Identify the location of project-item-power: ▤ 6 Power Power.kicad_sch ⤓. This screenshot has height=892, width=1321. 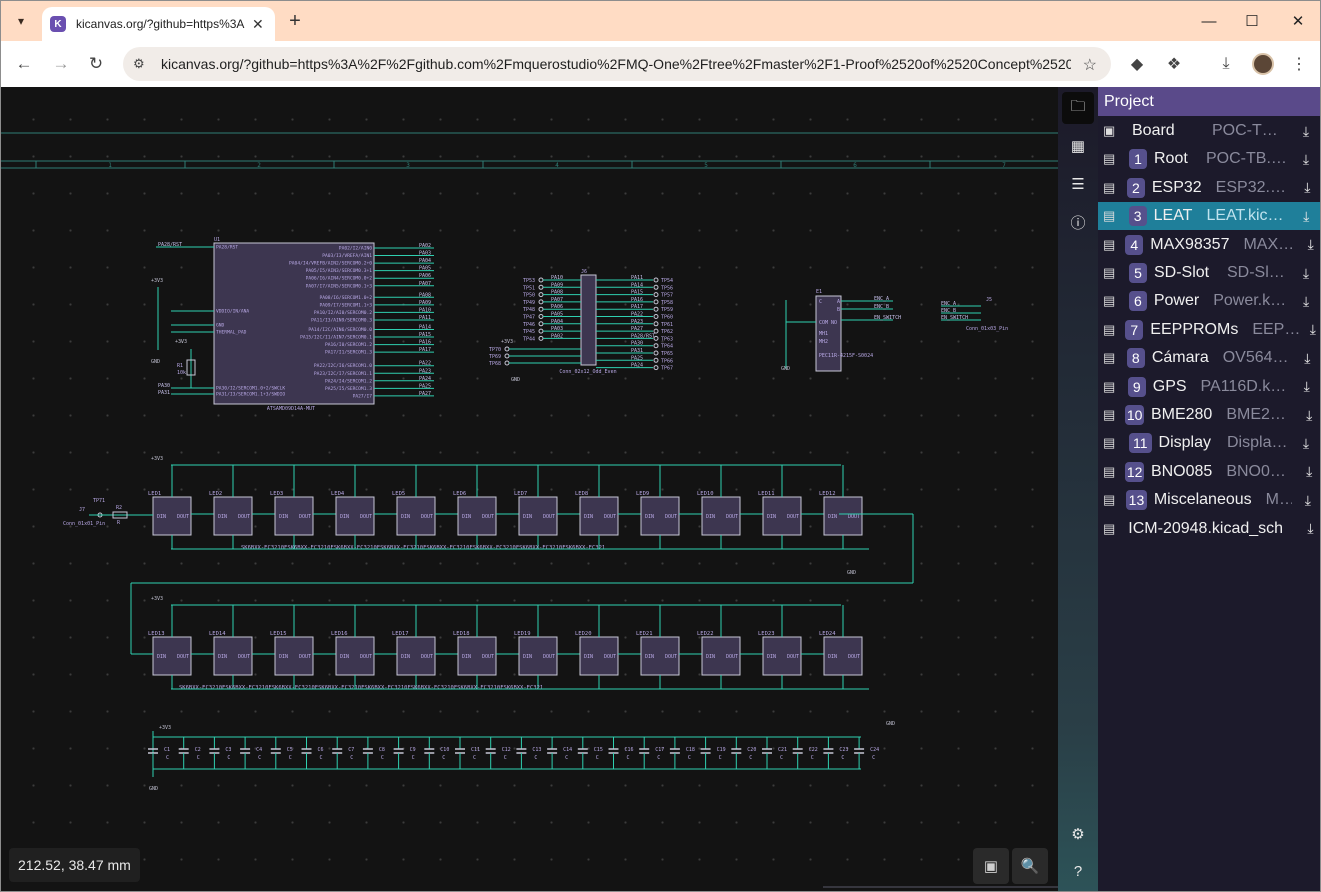
(1209, 301).